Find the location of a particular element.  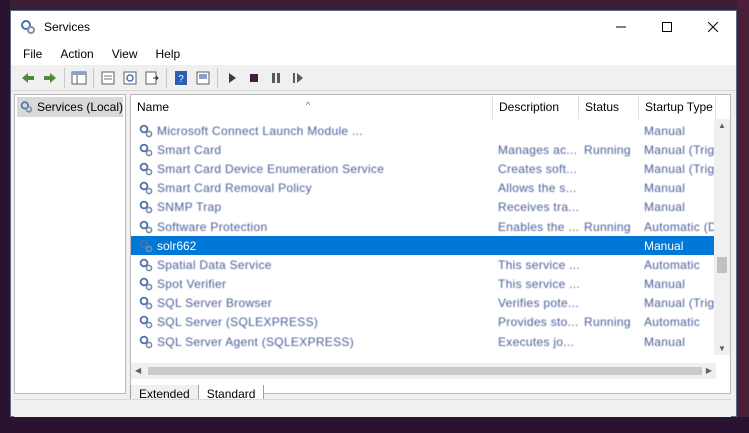

cell-name: Smart Card Device Enumeration Service is located at coordinates (312, 169).